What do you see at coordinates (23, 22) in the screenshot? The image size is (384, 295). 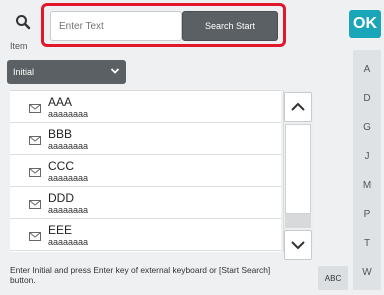 I see `search-icon` at bounding box center [23, 22].